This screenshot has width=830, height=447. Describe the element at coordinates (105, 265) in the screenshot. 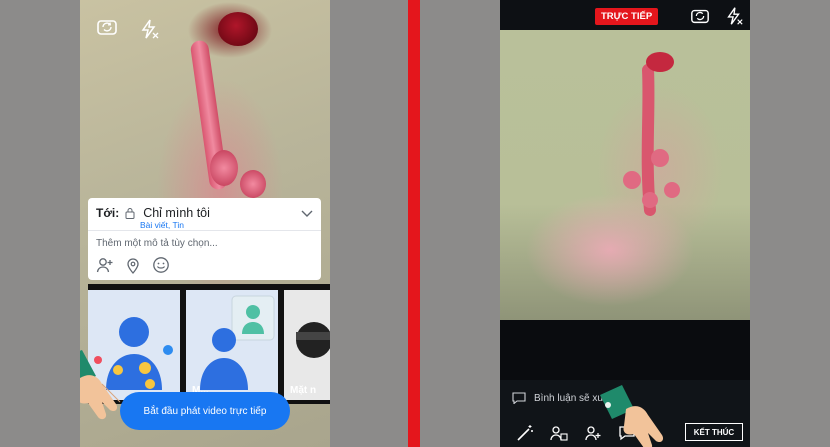

I see `tag-people-icon` at that location.